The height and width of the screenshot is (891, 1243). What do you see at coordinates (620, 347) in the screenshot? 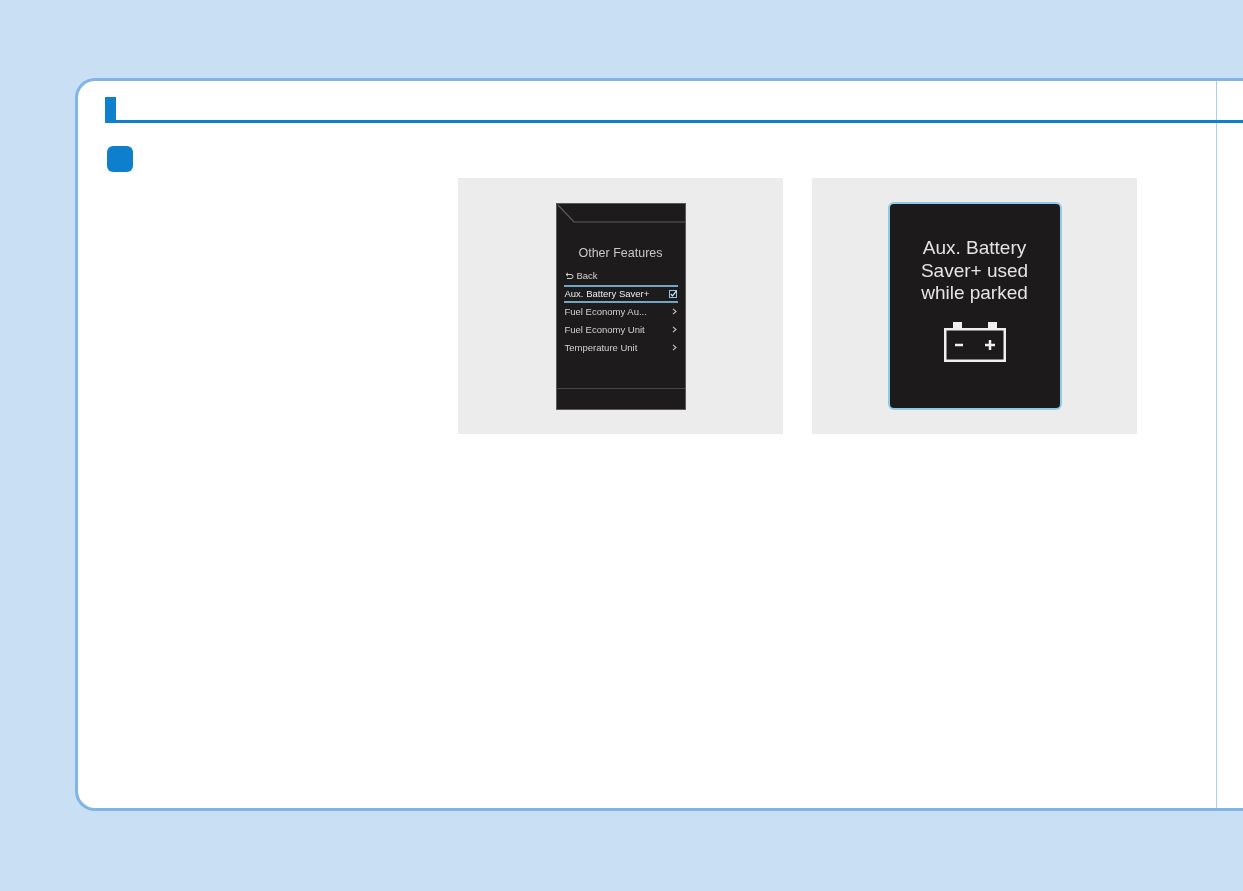
I see `menu-item: Temperature Unit` at bounding box center [620, 347].